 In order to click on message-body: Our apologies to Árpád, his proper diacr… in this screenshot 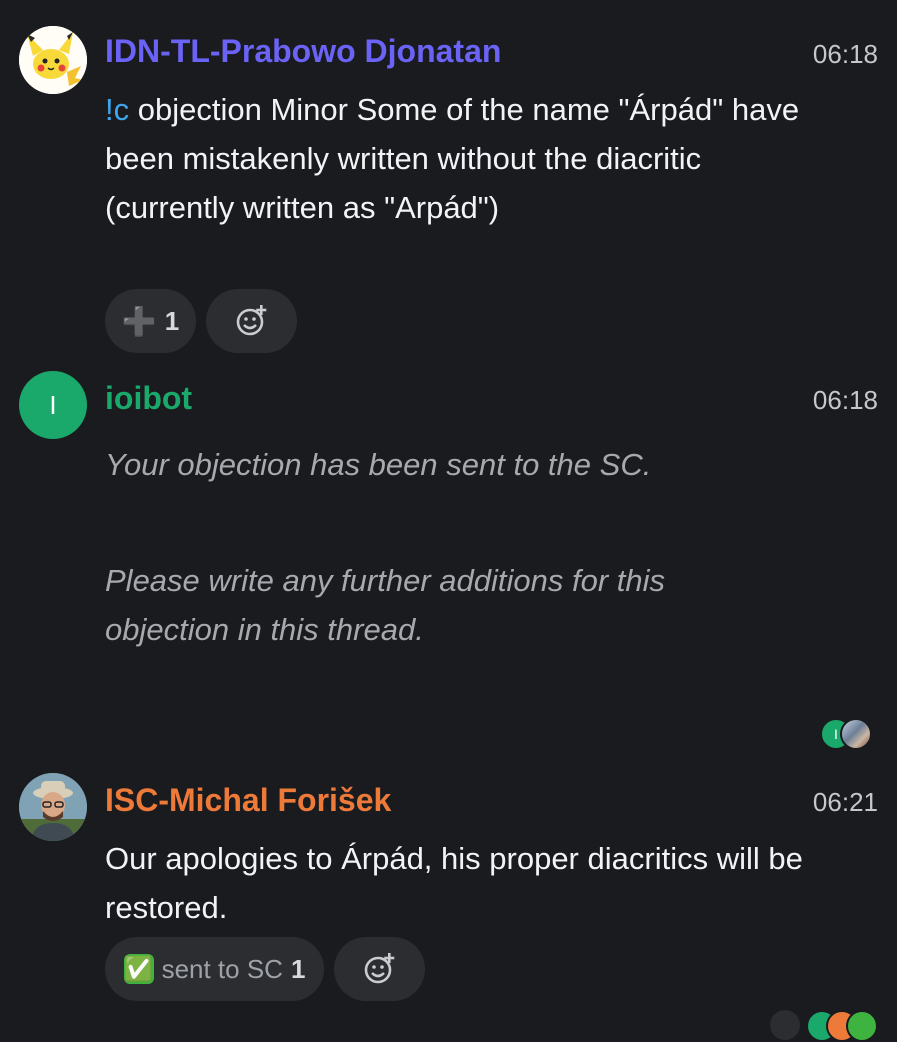, I will do `click(454, 883)`.